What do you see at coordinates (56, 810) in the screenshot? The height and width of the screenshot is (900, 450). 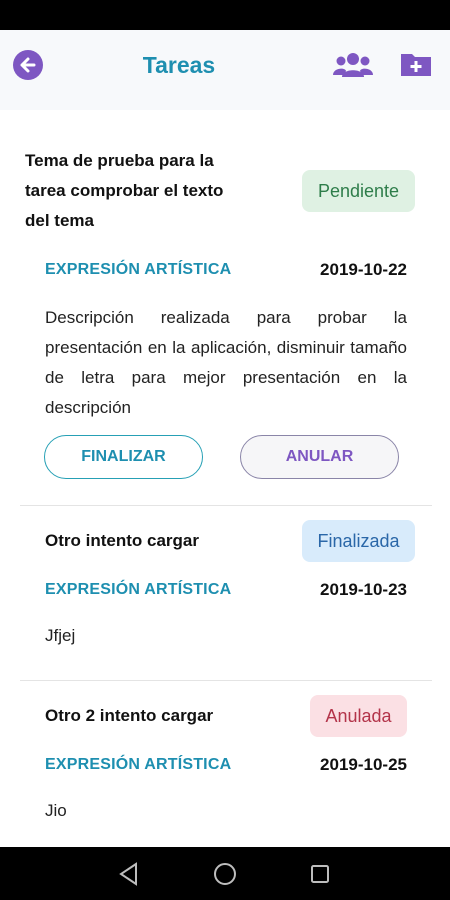 I see `task-description: Jio` at bounding box center [56, 810].